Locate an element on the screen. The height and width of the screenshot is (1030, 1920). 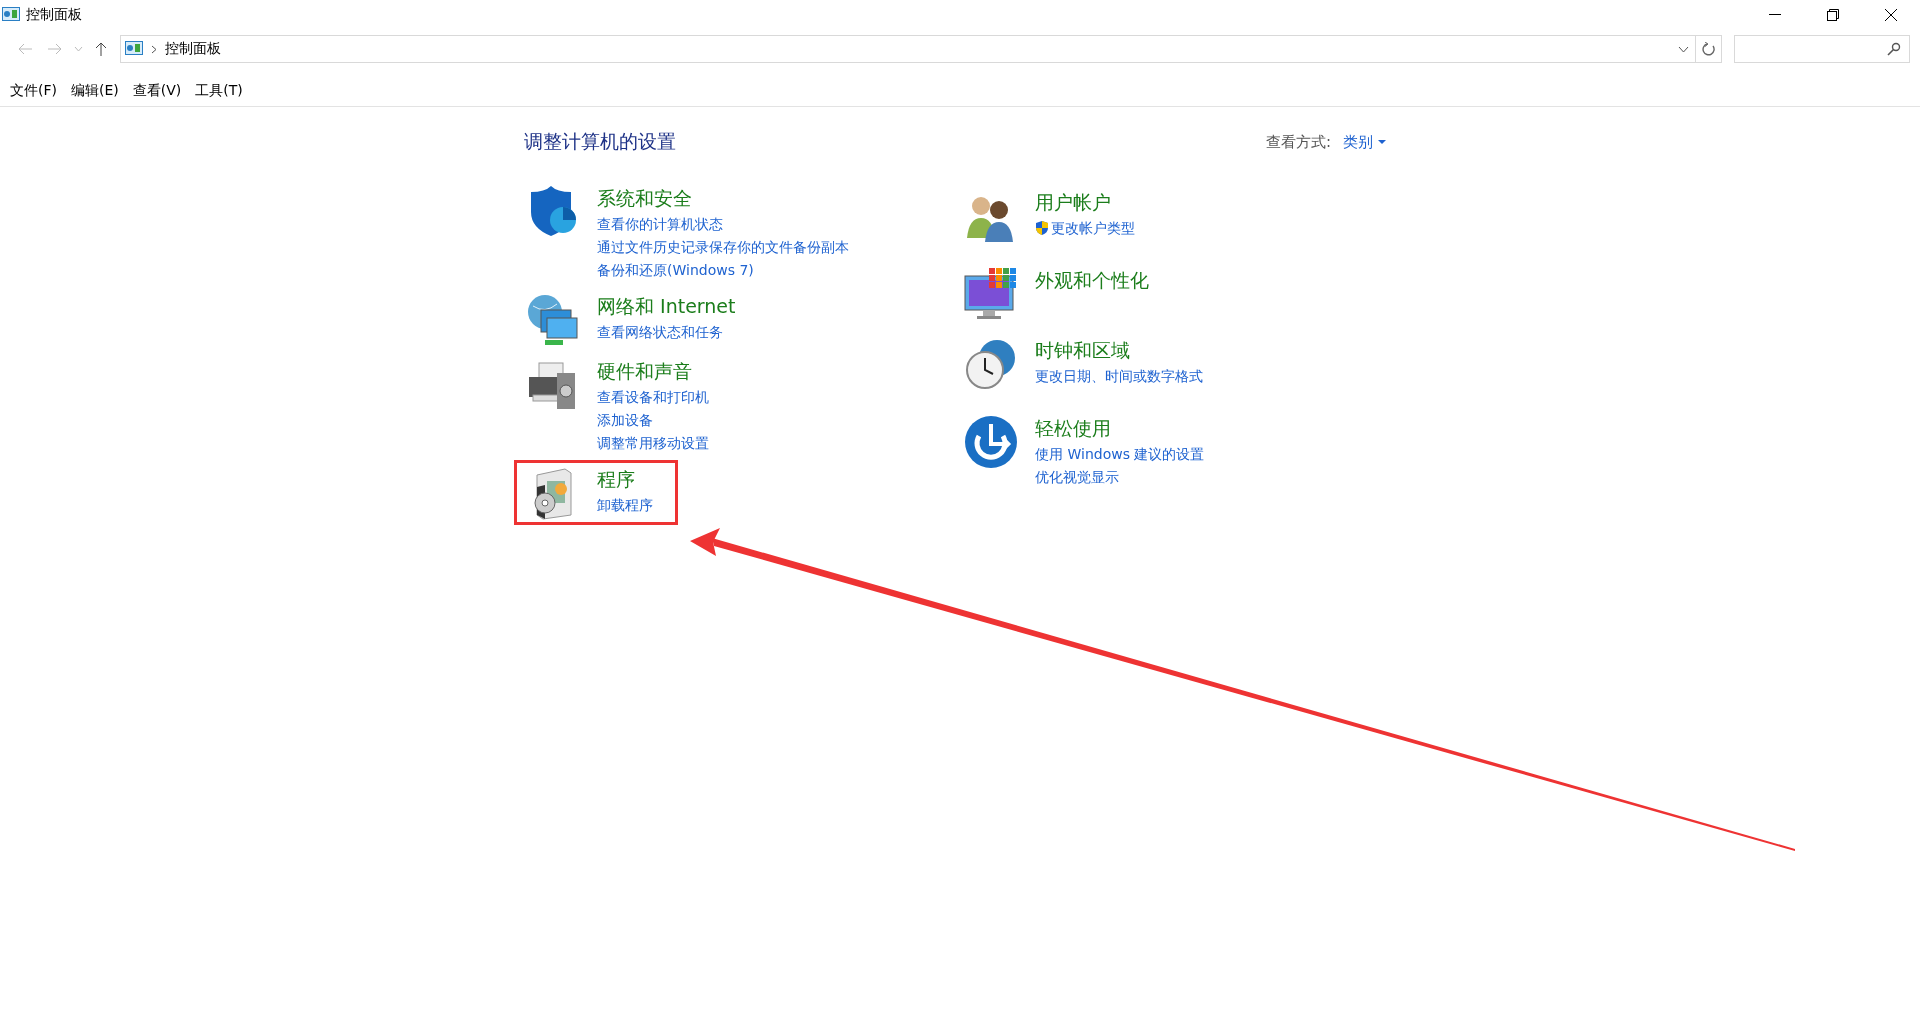
shield-icon is located at coordinates (1042, 228).